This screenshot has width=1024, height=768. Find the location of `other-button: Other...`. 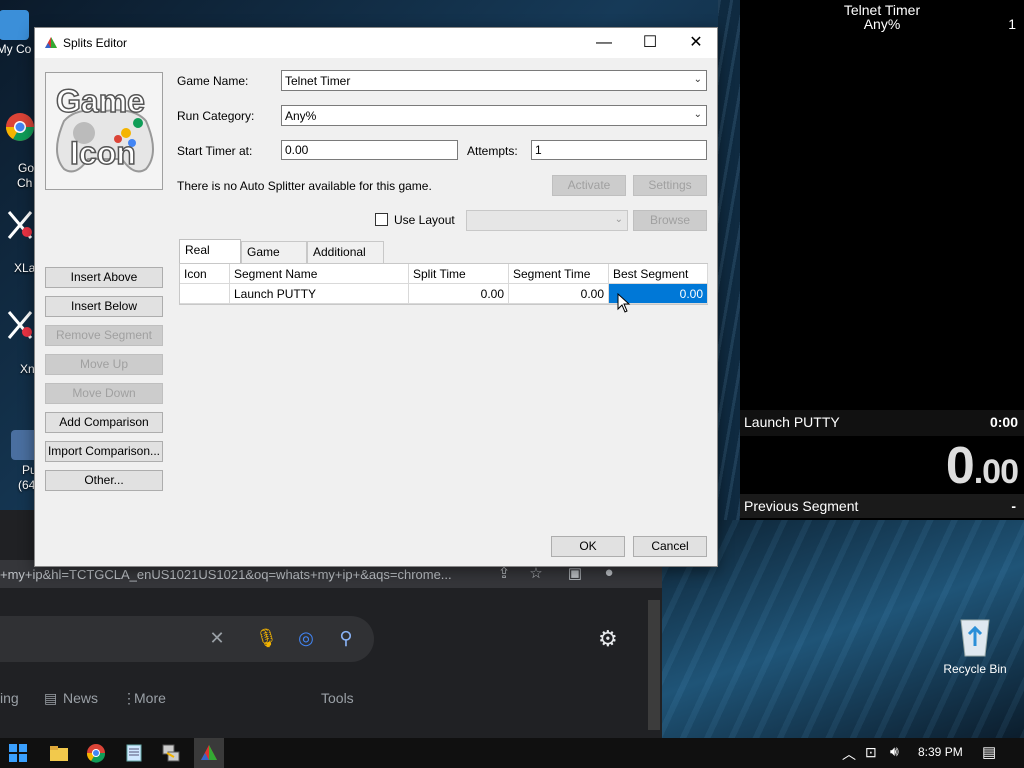

other-button: Other... is located at coordinates (104, 480).